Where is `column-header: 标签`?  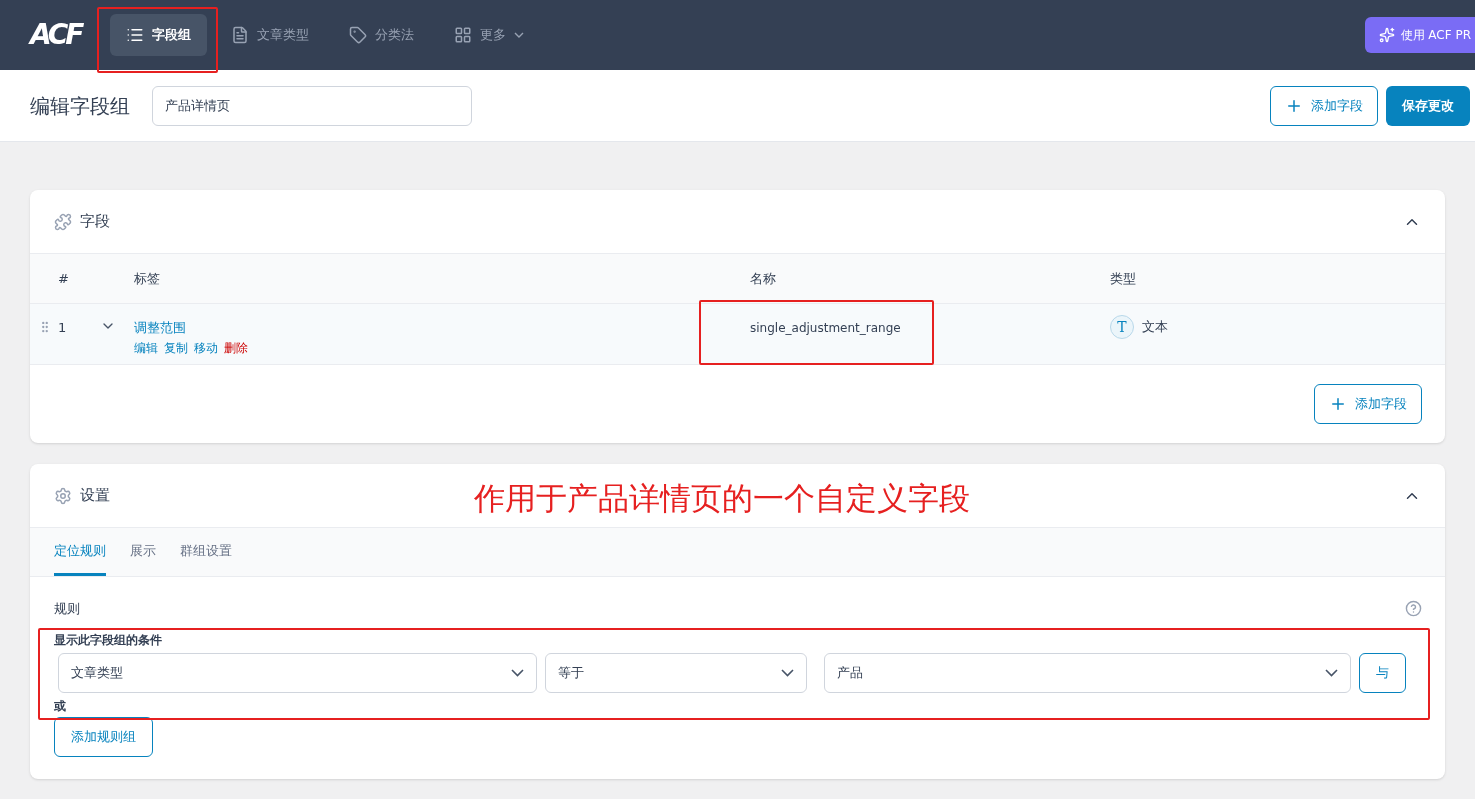
column-header: 标签 is located at coordinates (147, 278).